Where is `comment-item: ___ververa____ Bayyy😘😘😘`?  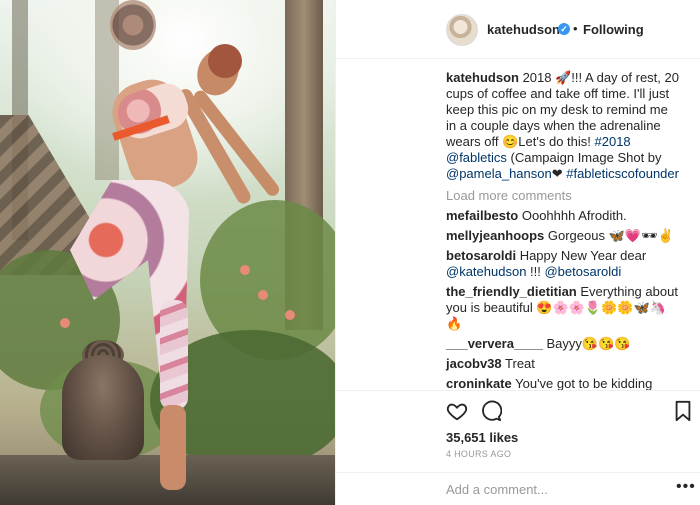 comment-item: ___ververa____ Bayyy😘😘😘 is located at coordinates (563, 344).